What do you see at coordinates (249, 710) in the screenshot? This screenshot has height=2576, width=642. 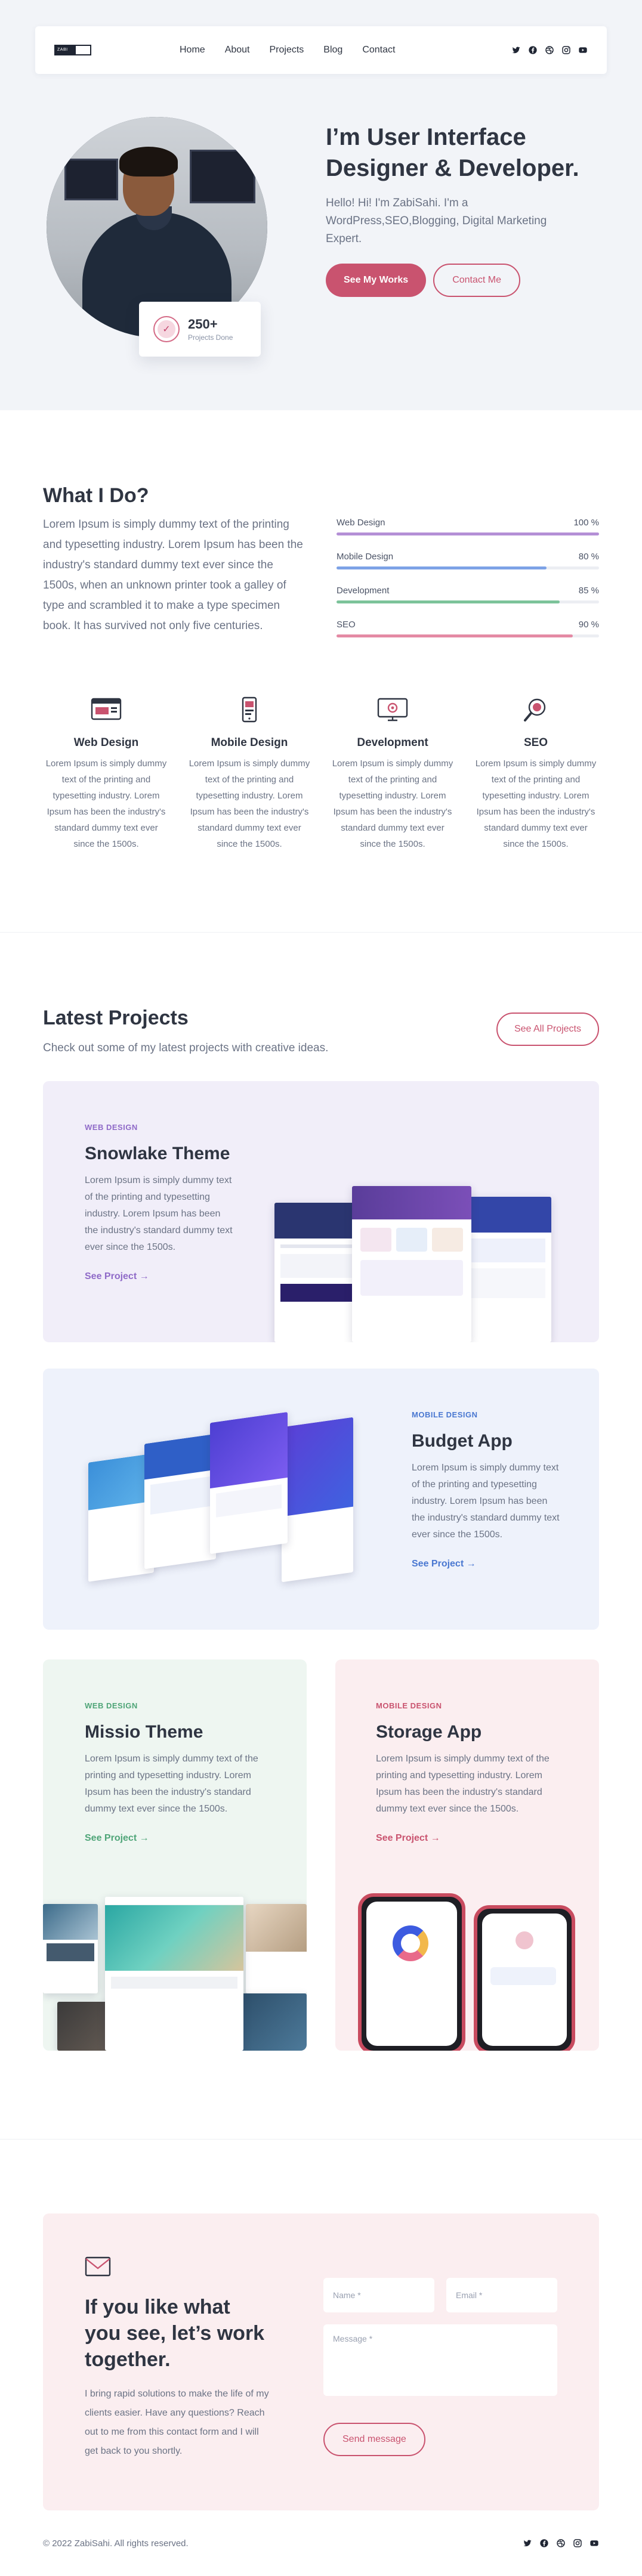 I see `mobile-design-icon` at bounding box center [249, 710].